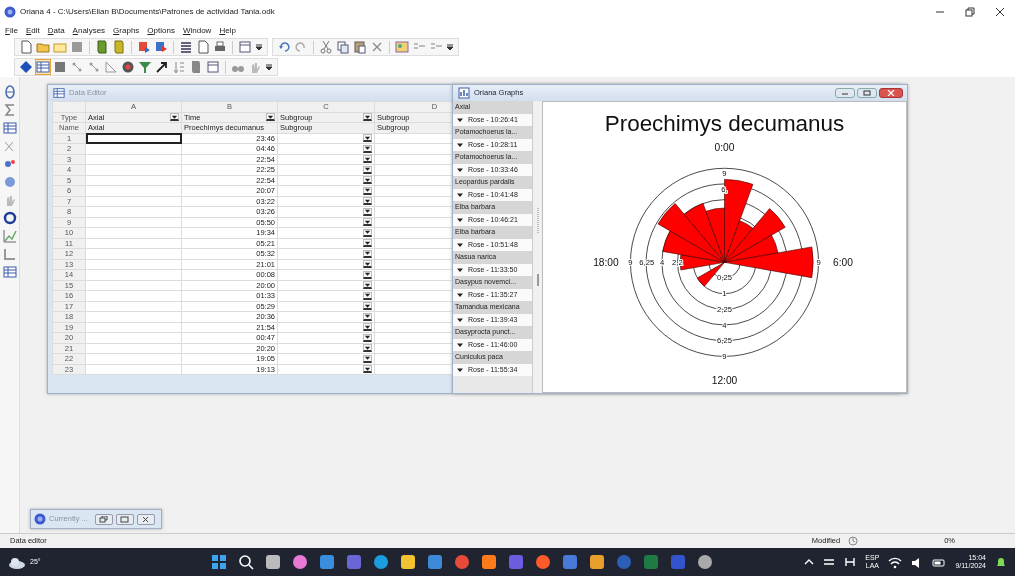  What do you see at coordinates (9, 92) in the screenshot?
I see `theta-icon` at bounding box center [9, 92].